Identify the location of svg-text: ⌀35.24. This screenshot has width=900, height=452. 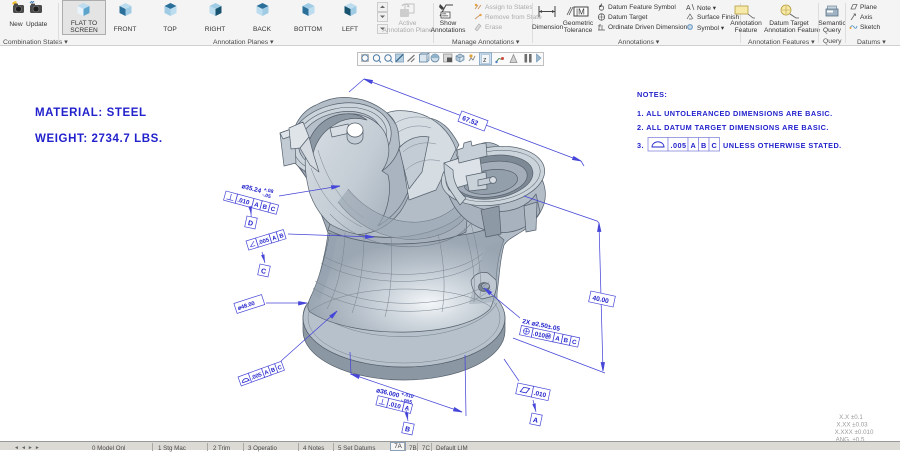
(251, 189).